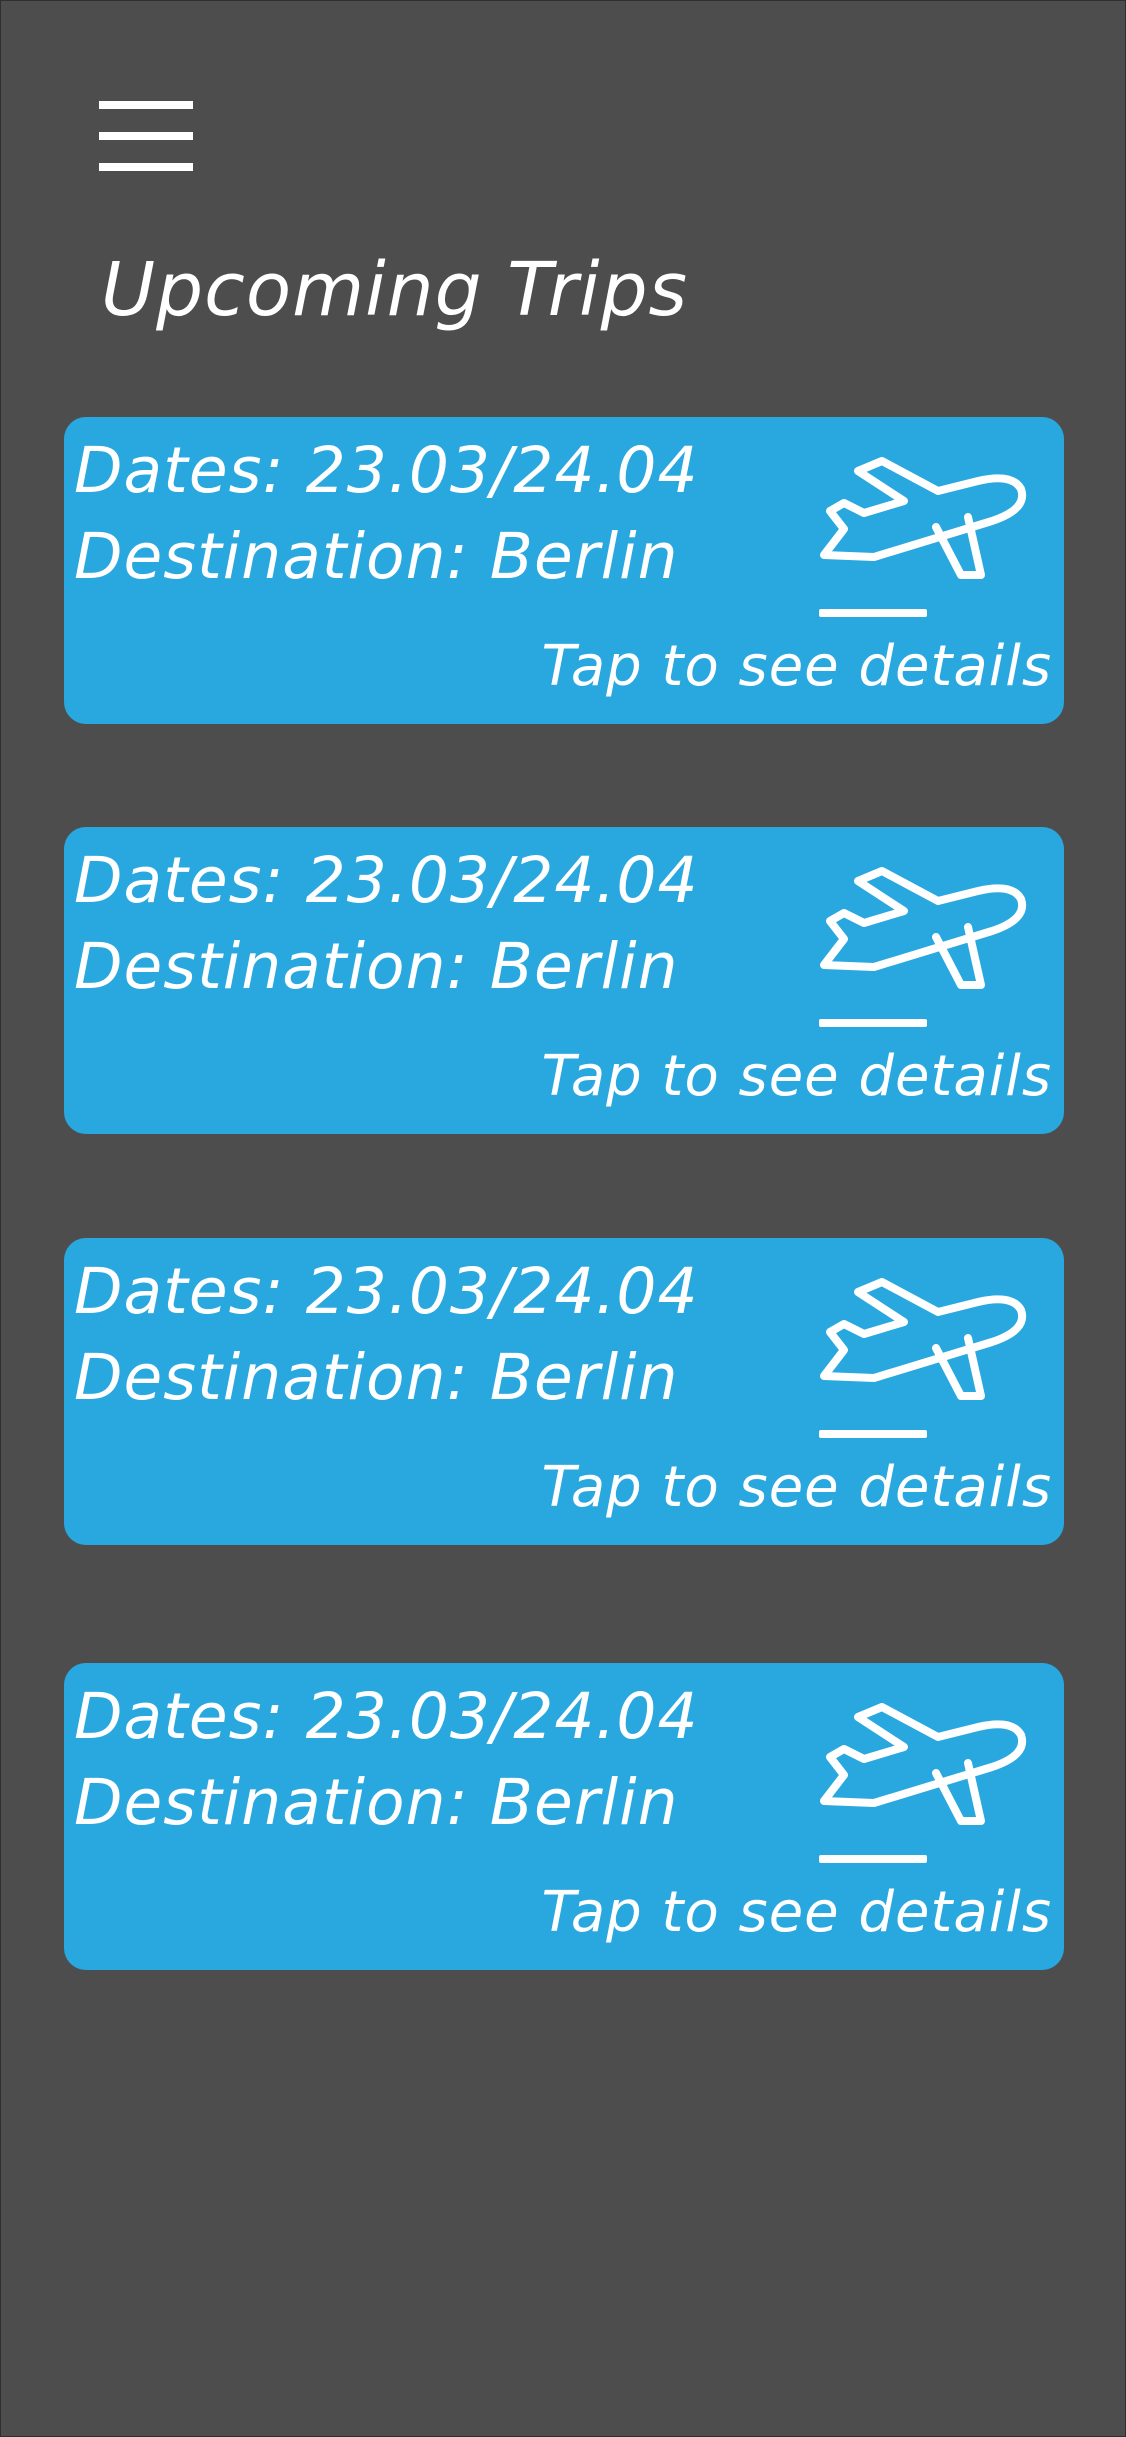 This screenshot has width=1126, height=2437. I want to click on hamburger-menu-icon, so click(147, 137).